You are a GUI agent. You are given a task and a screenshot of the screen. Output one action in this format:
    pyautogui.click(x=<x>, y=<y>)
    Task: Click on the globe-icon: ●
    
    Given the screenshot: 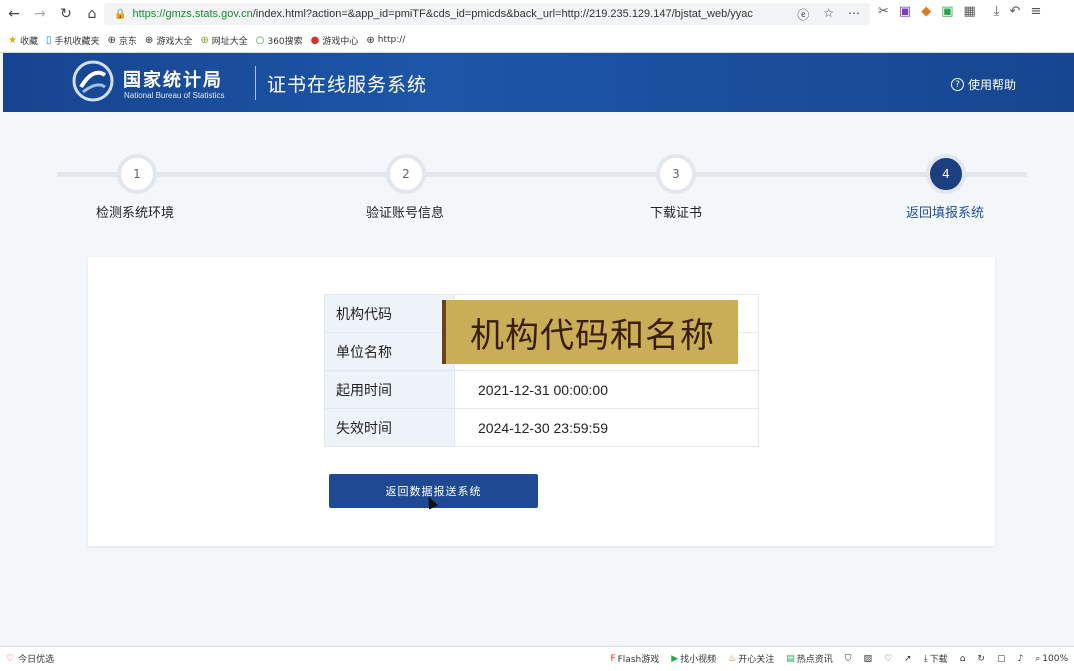 What is the action you would take?
    pyautogui.click(x=315, y=40)
    